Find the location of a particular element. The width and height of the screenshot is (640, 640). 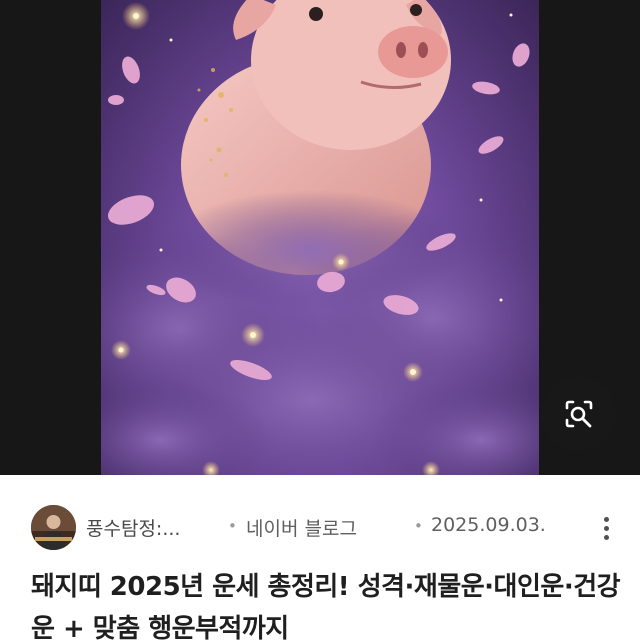

more-vertical-icon is located at coordinates (606, 528).